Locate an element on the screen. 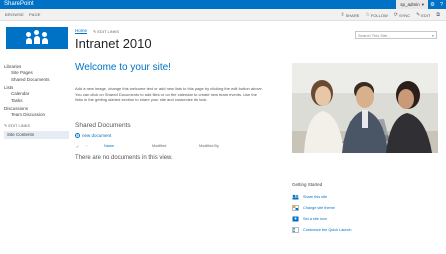  welcome-image is located at coordinates (365, 108).